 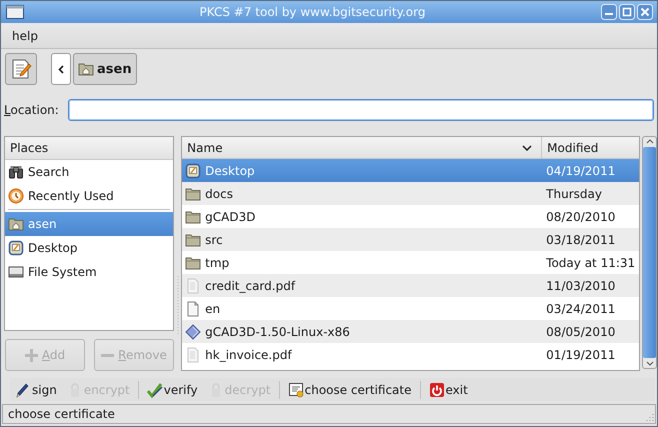 I want to click on file-name: Desktop, so click(x=230, y=171).